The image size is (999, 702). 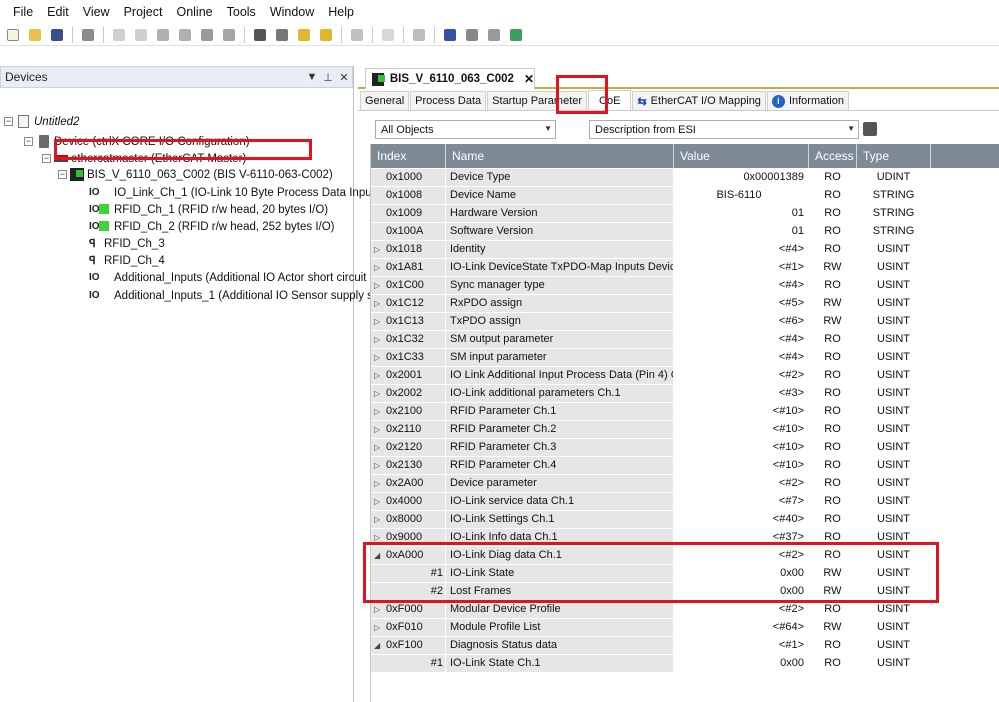 What do you see at coordinates (448, 100) in the screenshot?
I see `tab-process-data: Process Data` at bounding box center [448, 100].